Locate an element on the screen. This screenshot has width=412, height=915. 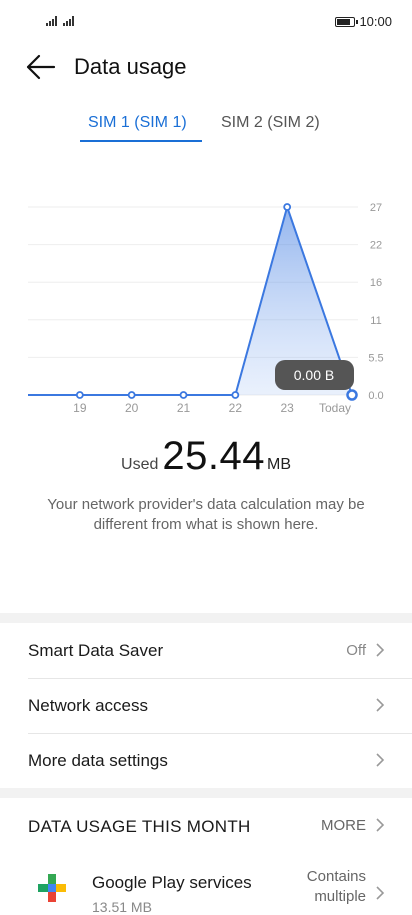
y-tick-label: 22 is located at coordinates (376, 246).